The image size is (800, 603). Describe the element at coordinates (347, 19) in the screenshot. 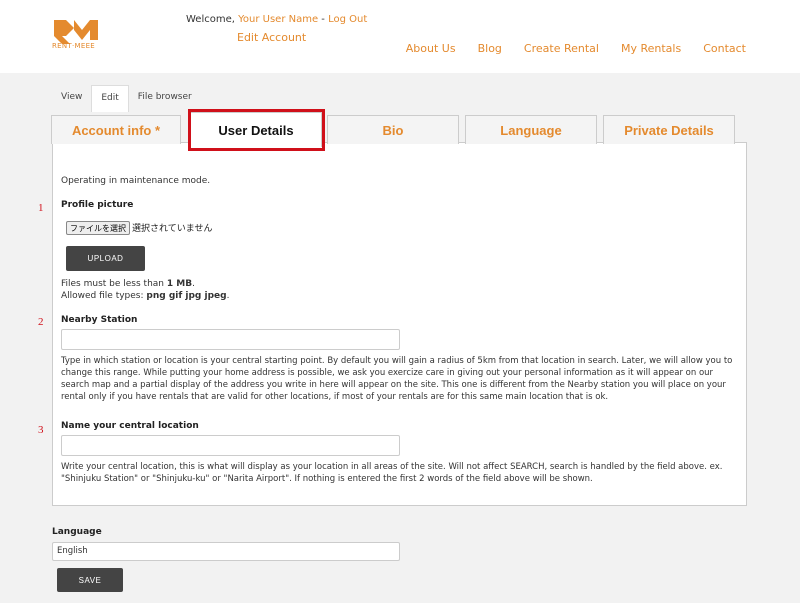

I see `logout-link: Log Out` at that location.